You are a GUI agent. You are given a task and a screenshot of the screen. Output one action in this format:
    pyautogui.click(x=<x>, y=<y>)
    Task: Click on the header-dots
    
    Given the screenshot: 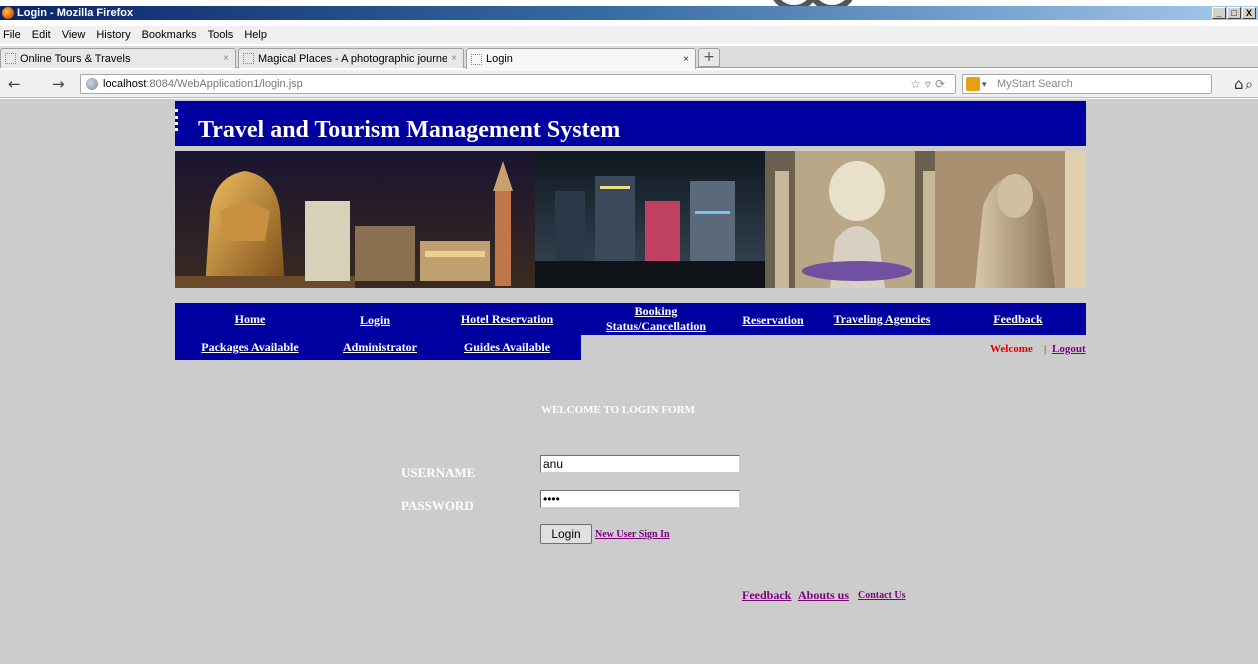 What is the action you would take?
    pyautogui.click(x=176, y=120)
    